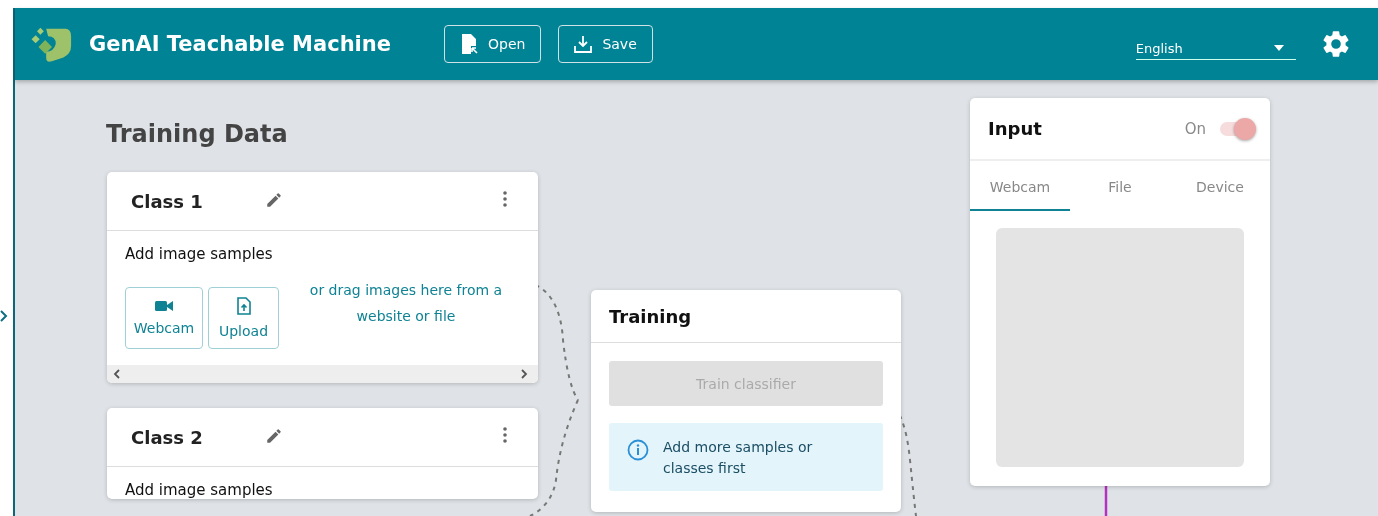 The image size is (1378, 516). What do you see at coordinates (1106, 500) in the screenshot?
I see `connector-line` at bounding box center [1106, 500].